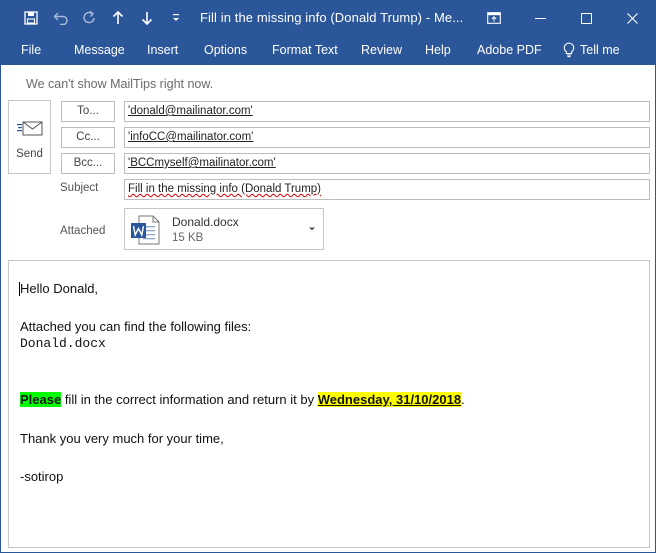 Image resolution: width=656 pixels, height=553 pixels. What do you see at coordinates (569, 50) in the screenshot?
I see `lightbulb-icon` at bounding box center [569, 50].